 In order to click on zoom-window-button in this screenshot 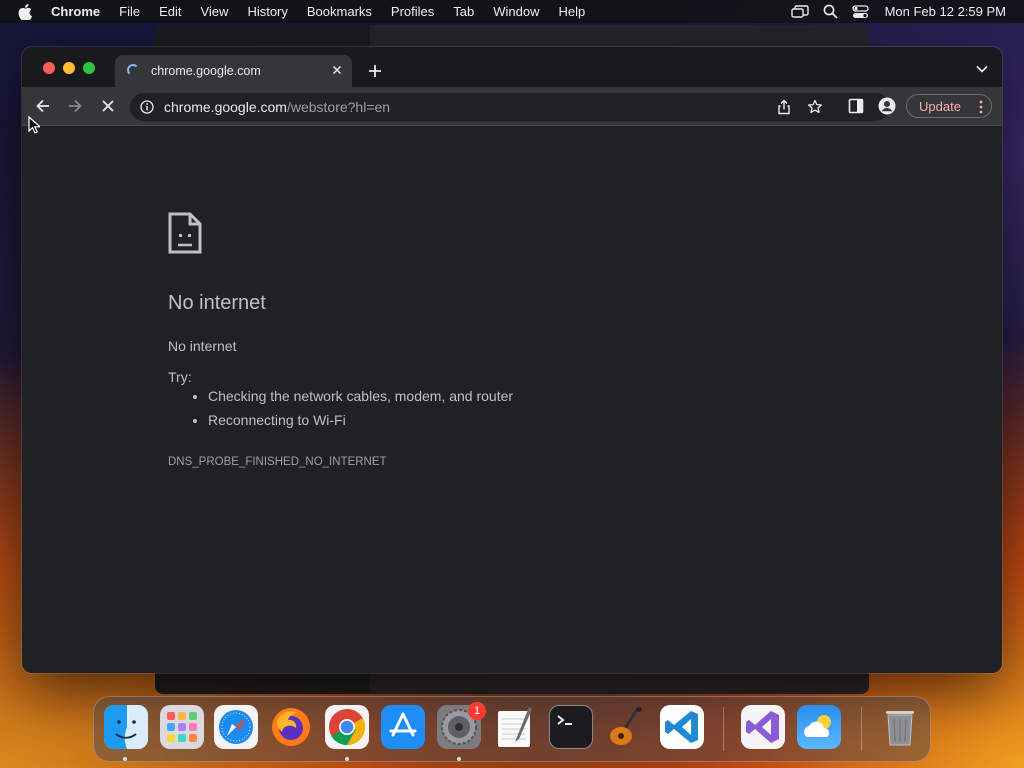, I will do `click(89, 68)`.